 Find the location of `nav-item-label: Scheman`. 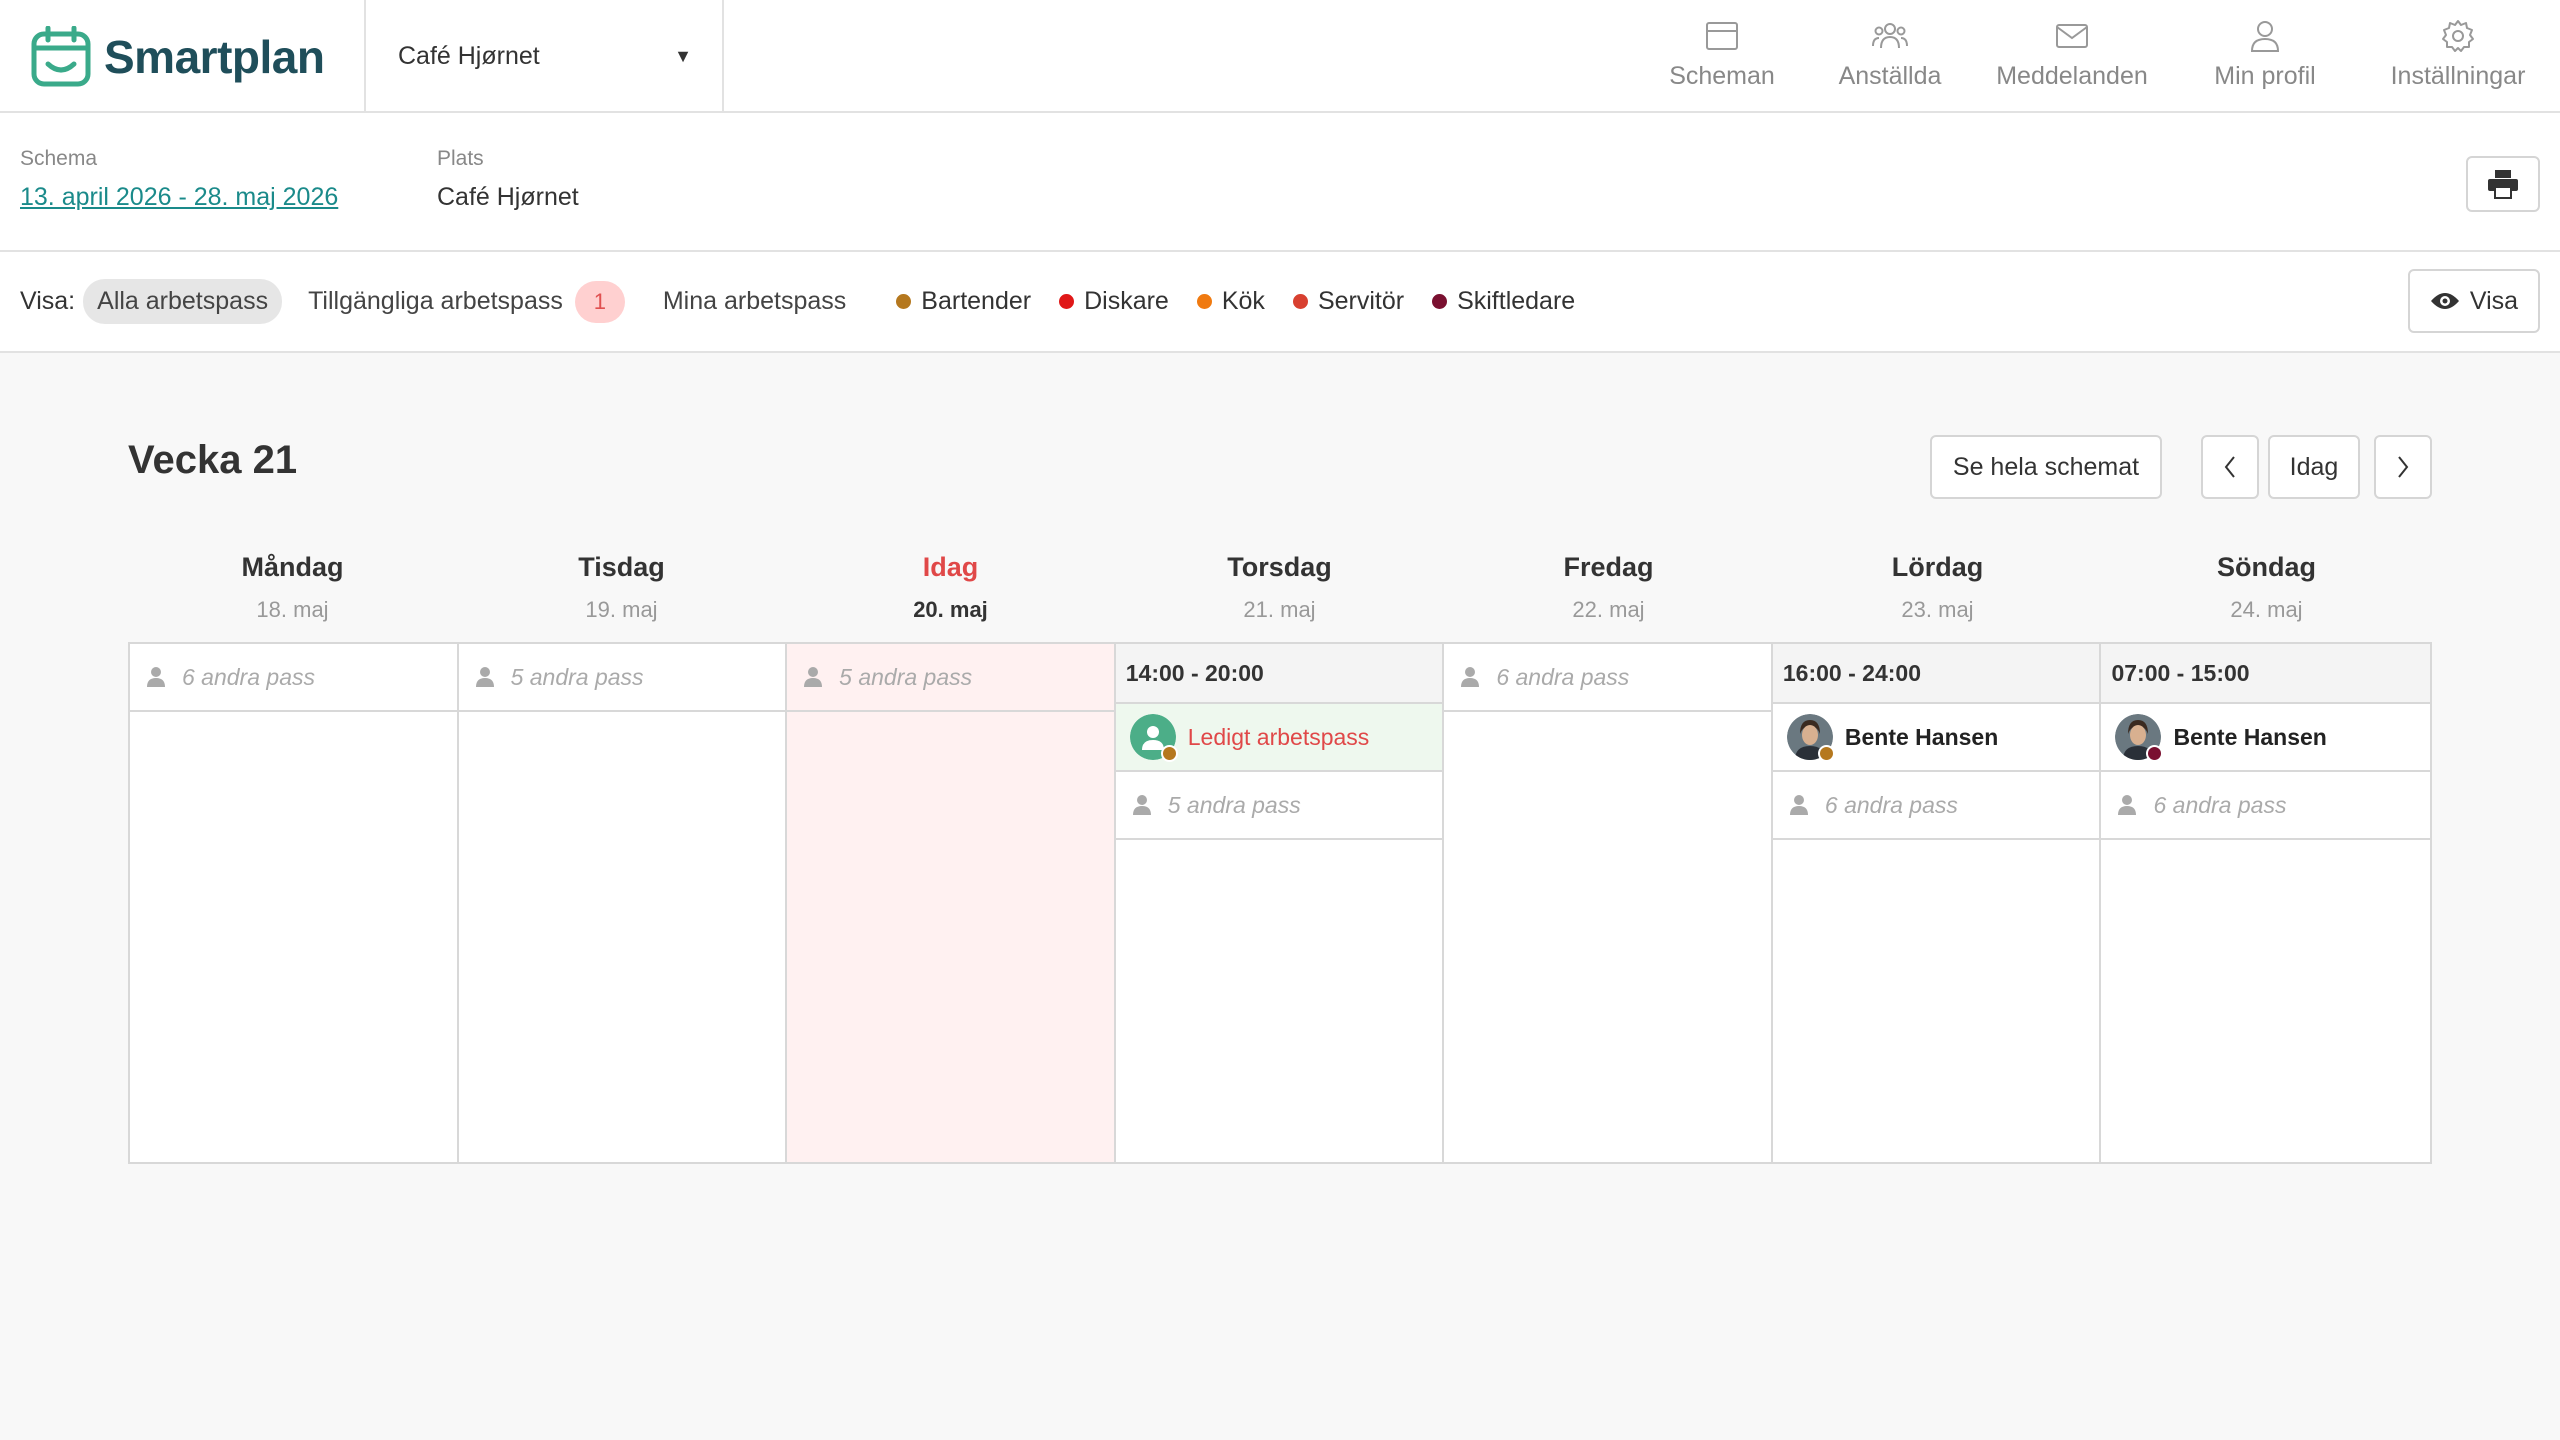

nav-item-label: Scheman is located at coordinates (1722, 76).